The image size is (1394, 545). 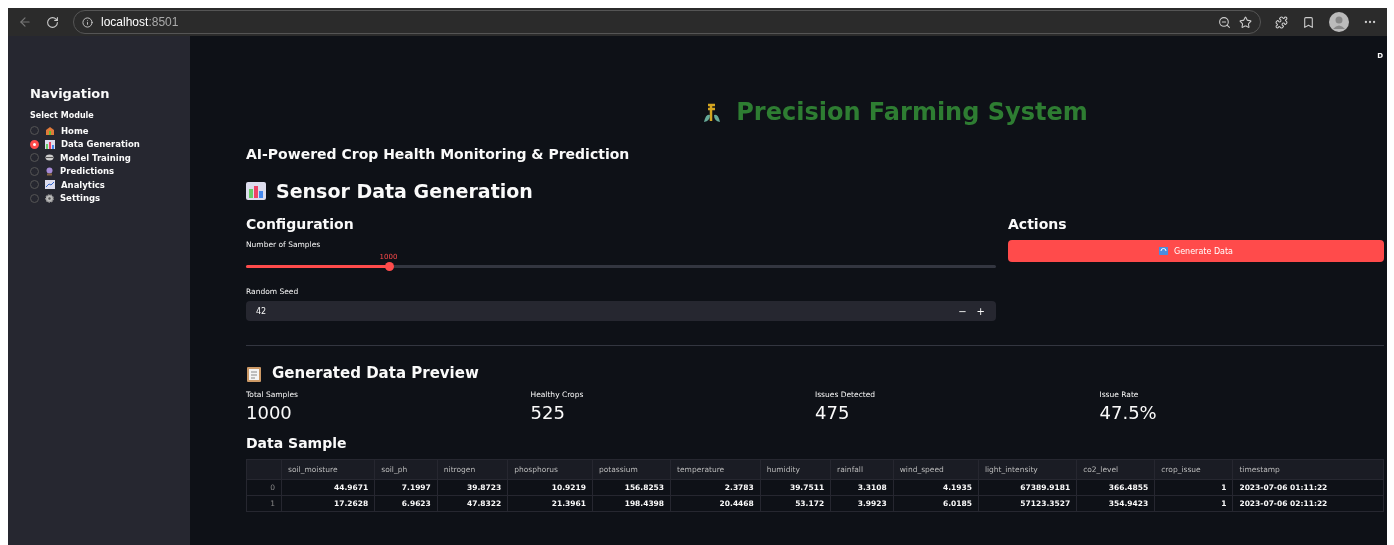 I want to click on nav-option-label: Home, so click(x=75, y=130).